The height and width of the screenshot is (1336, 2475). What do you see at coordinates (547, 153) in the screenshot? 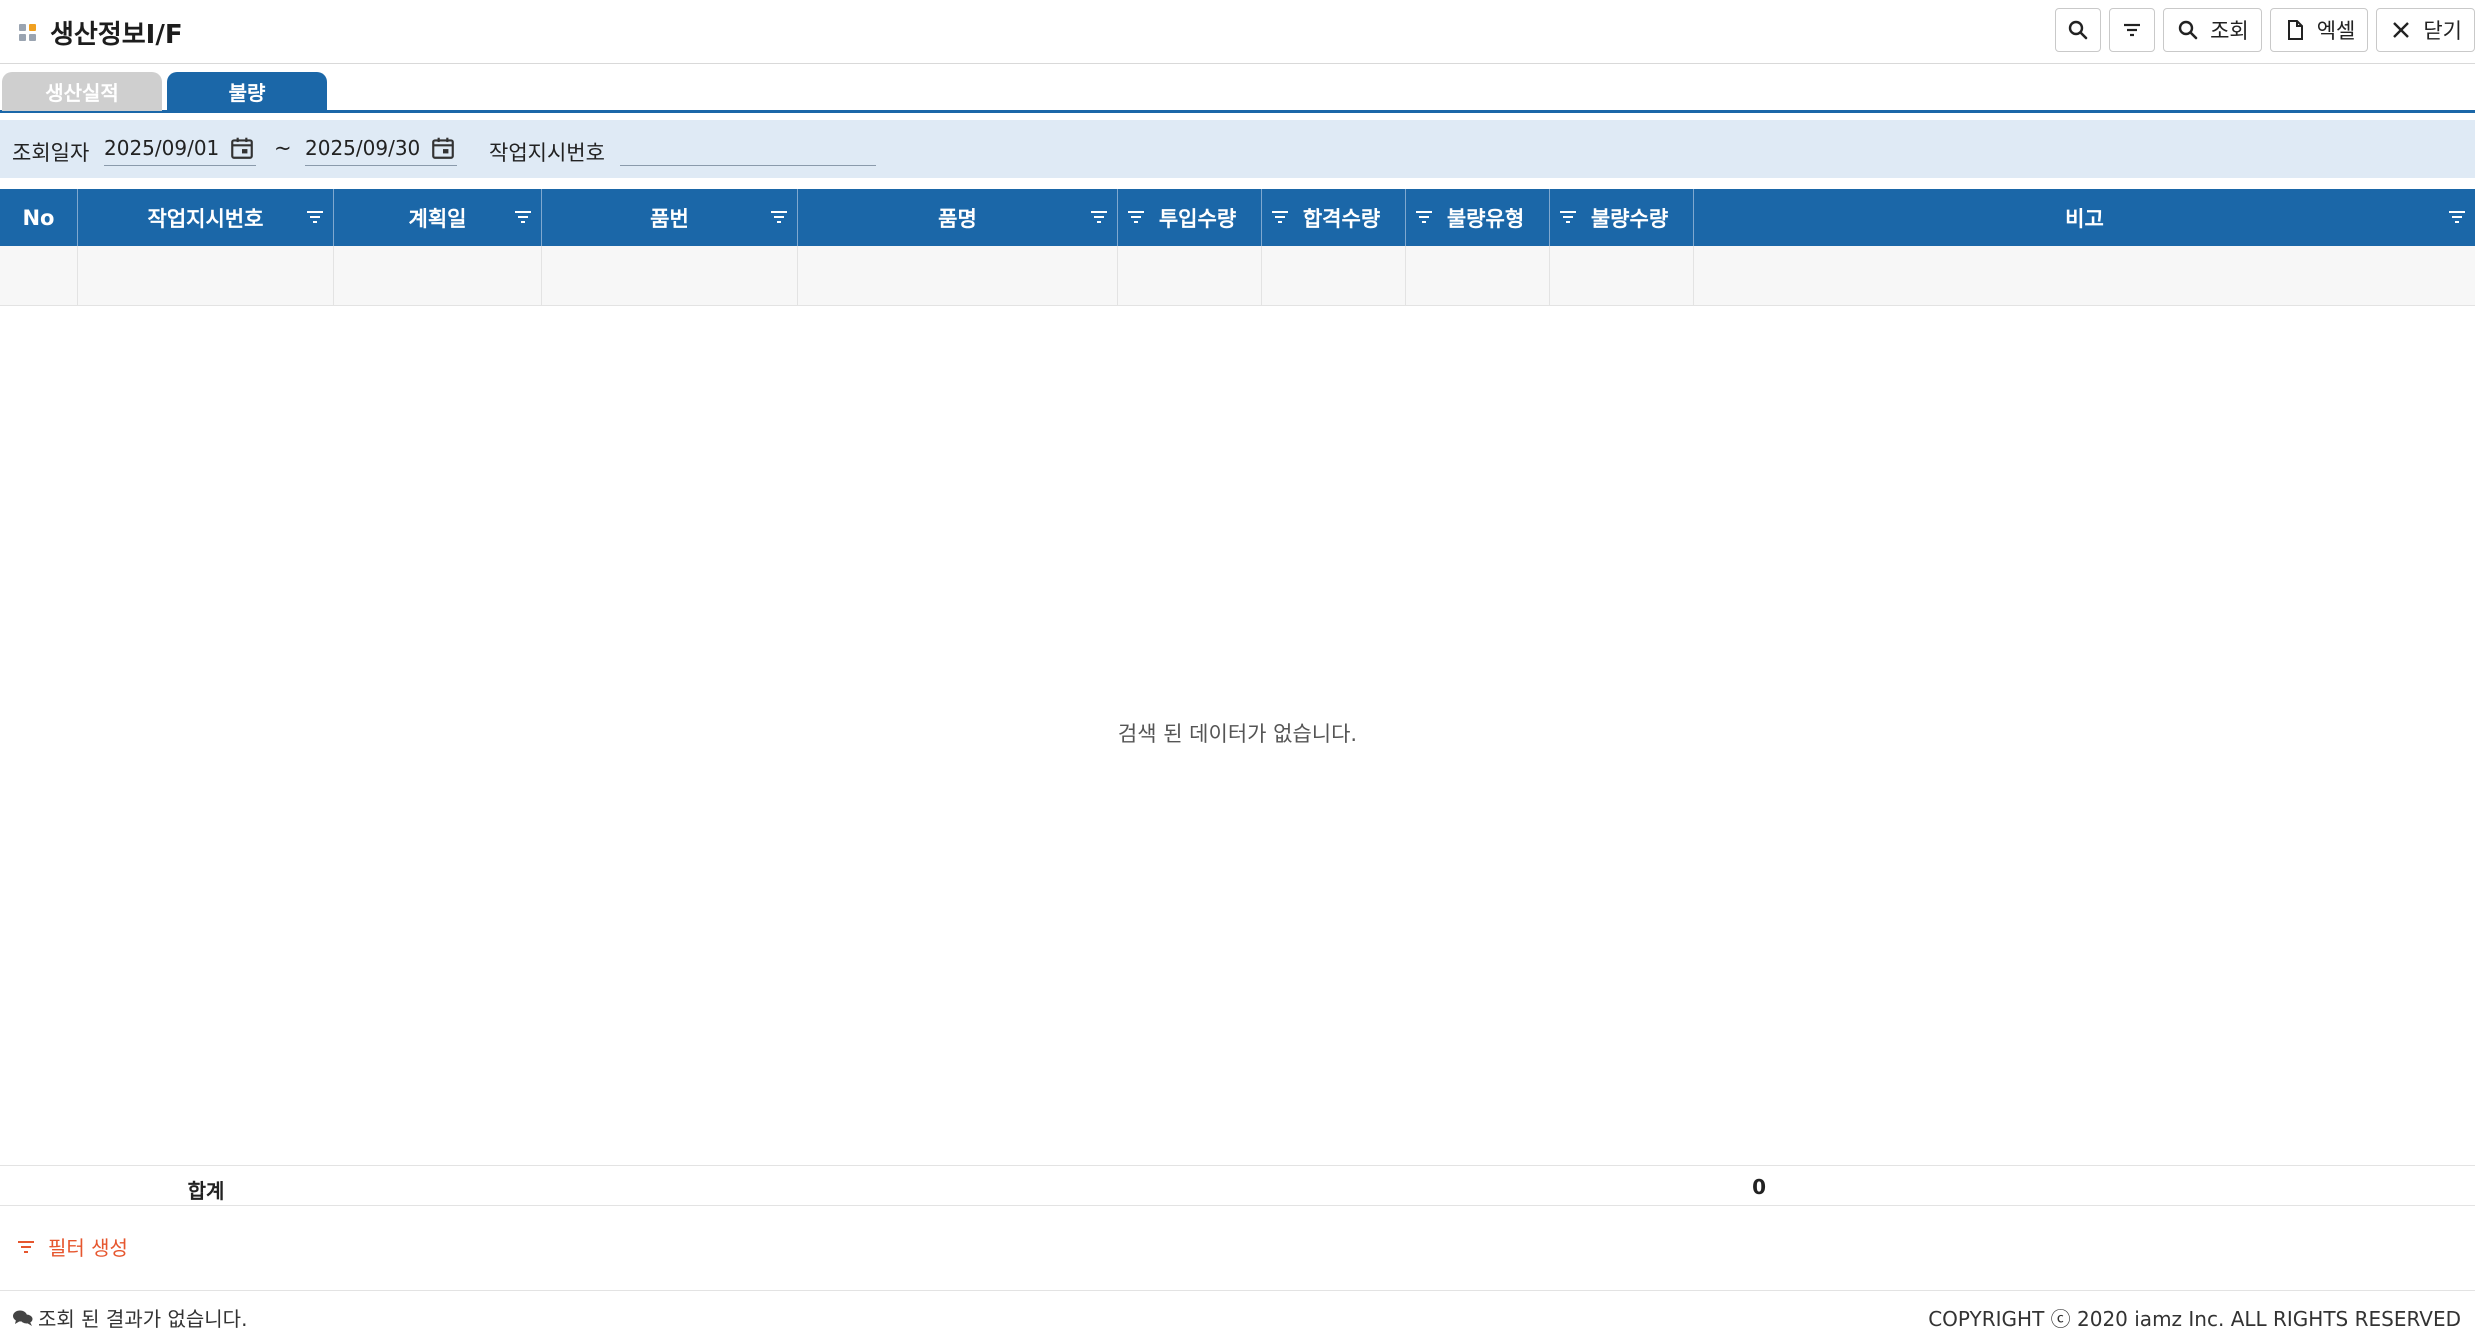
I see `work-order-label: 작업지시번호` at bounding box center [547, 153].